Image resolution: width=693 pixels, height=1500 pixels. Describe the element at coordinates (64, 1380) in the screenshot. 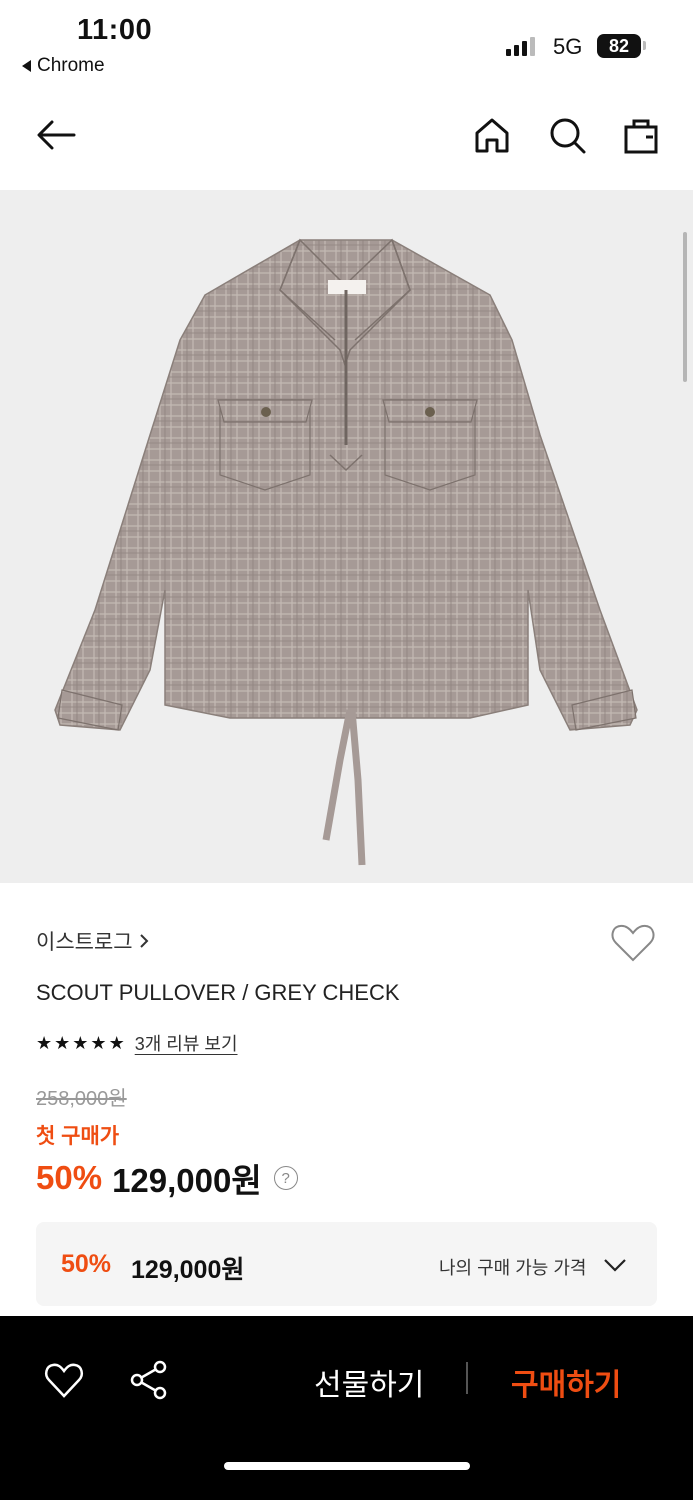

I see `heart-icon` at that location.